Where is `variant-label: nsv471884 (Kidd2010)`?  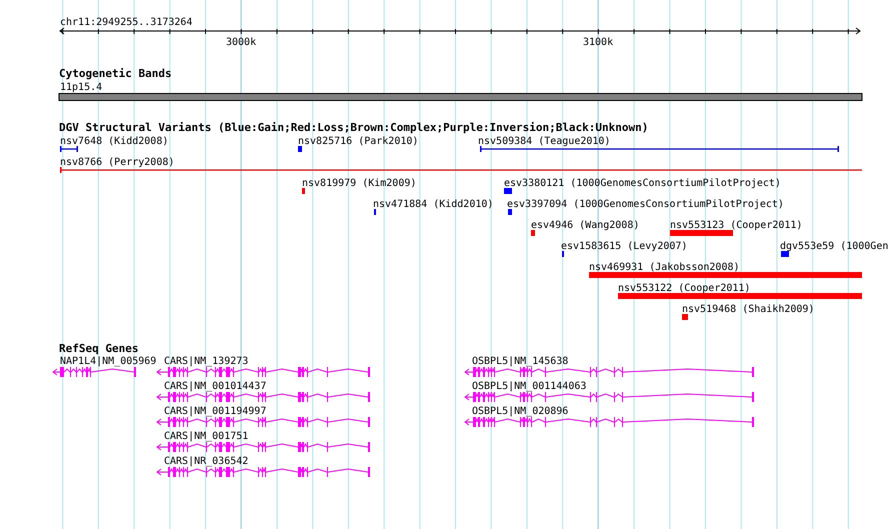 variant-label: nsv471884 (Kidd2010) is located at coordinates (433, 204).